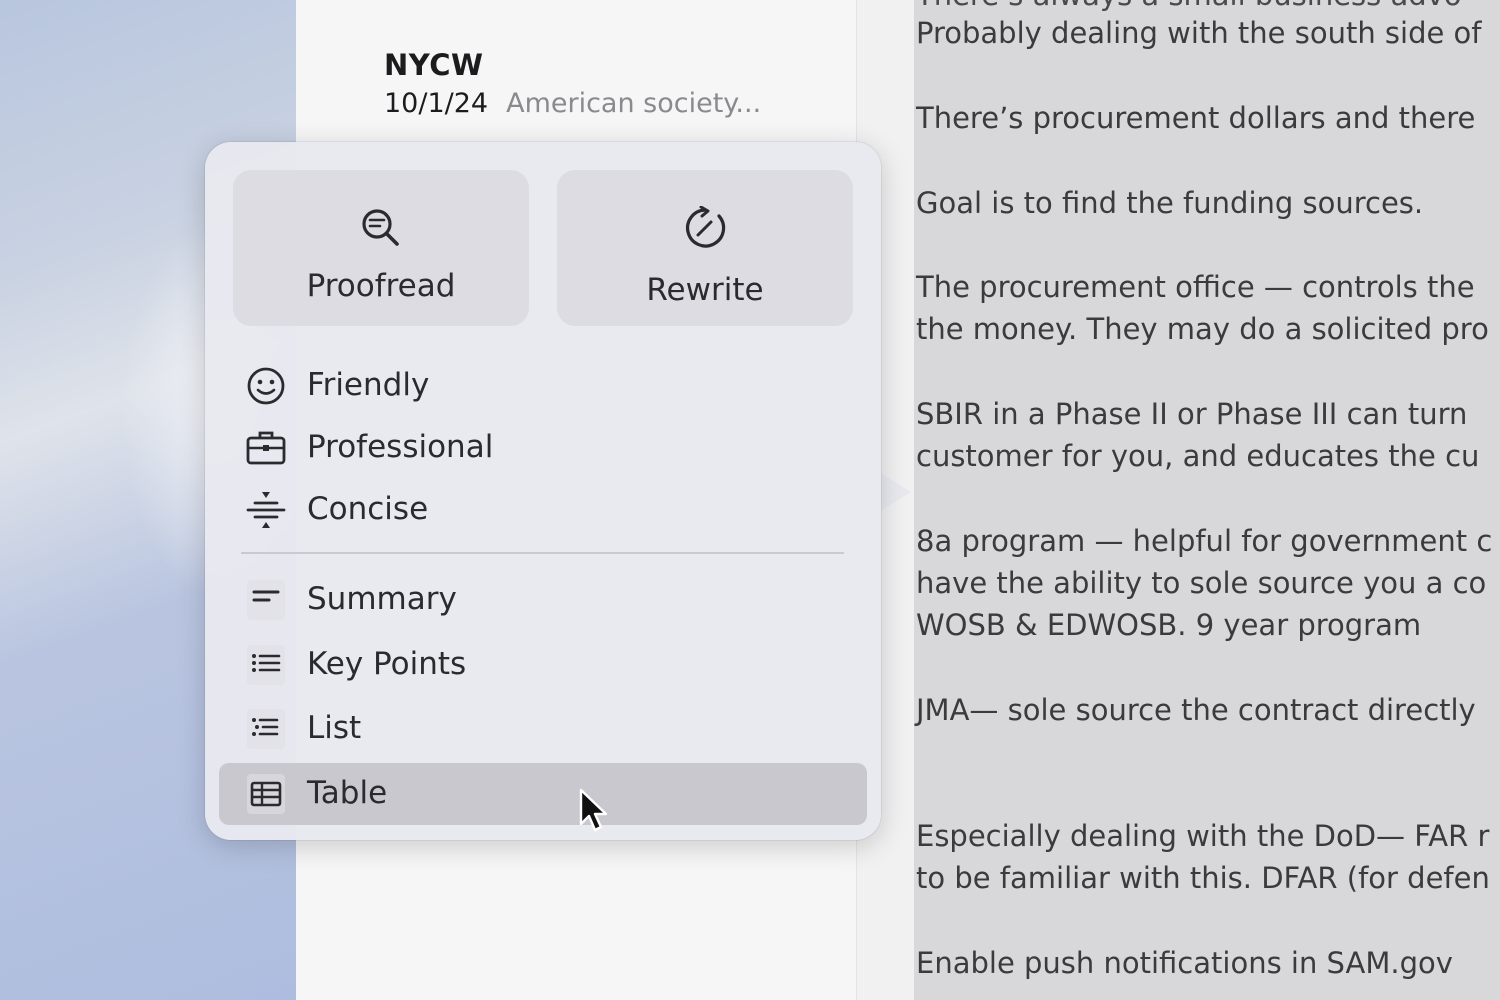 The image size is (1500, 1000). I want to click on bullet-list-icon, so click(266, 665).